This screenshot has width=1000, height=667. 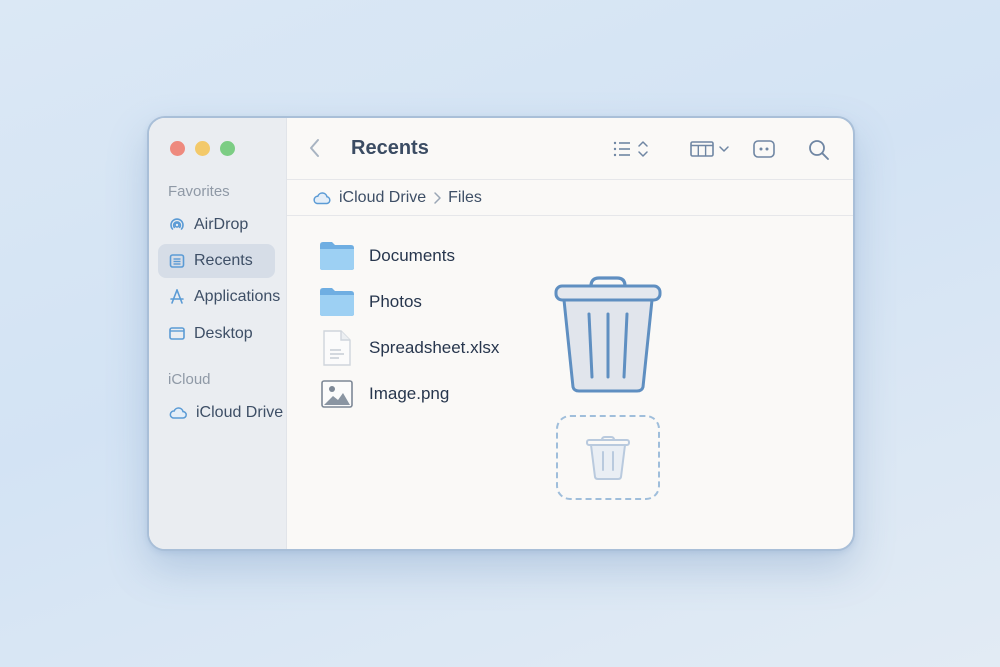 I want to click on sidebar-item-label: Applications, so click(x=237, y=296).